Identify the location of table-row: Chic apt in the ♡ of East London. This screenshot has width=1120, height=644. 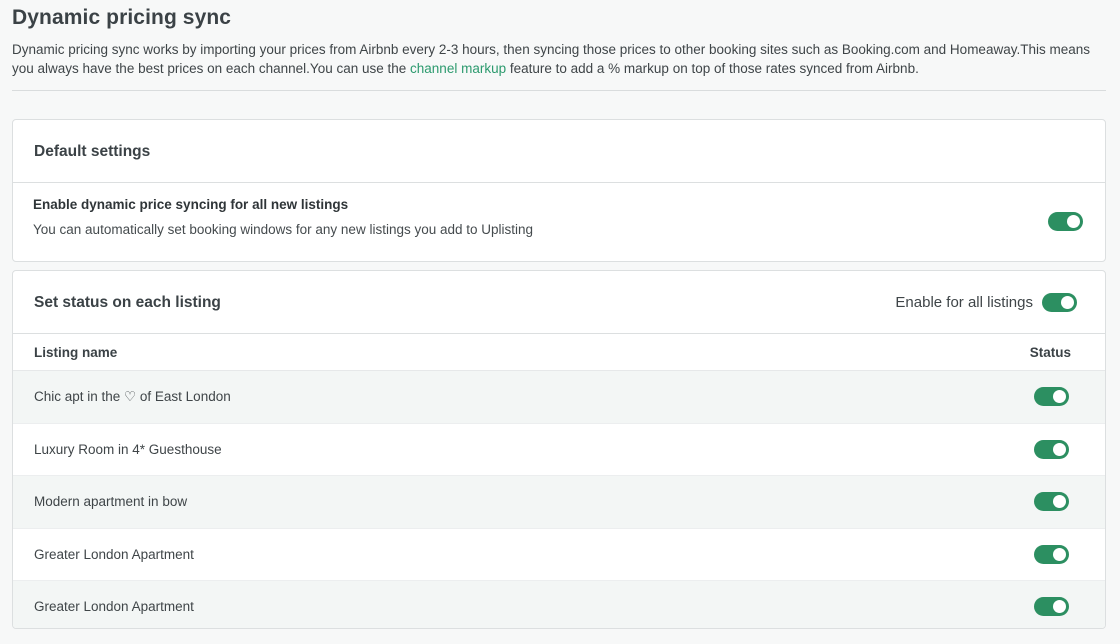
(559, 397).